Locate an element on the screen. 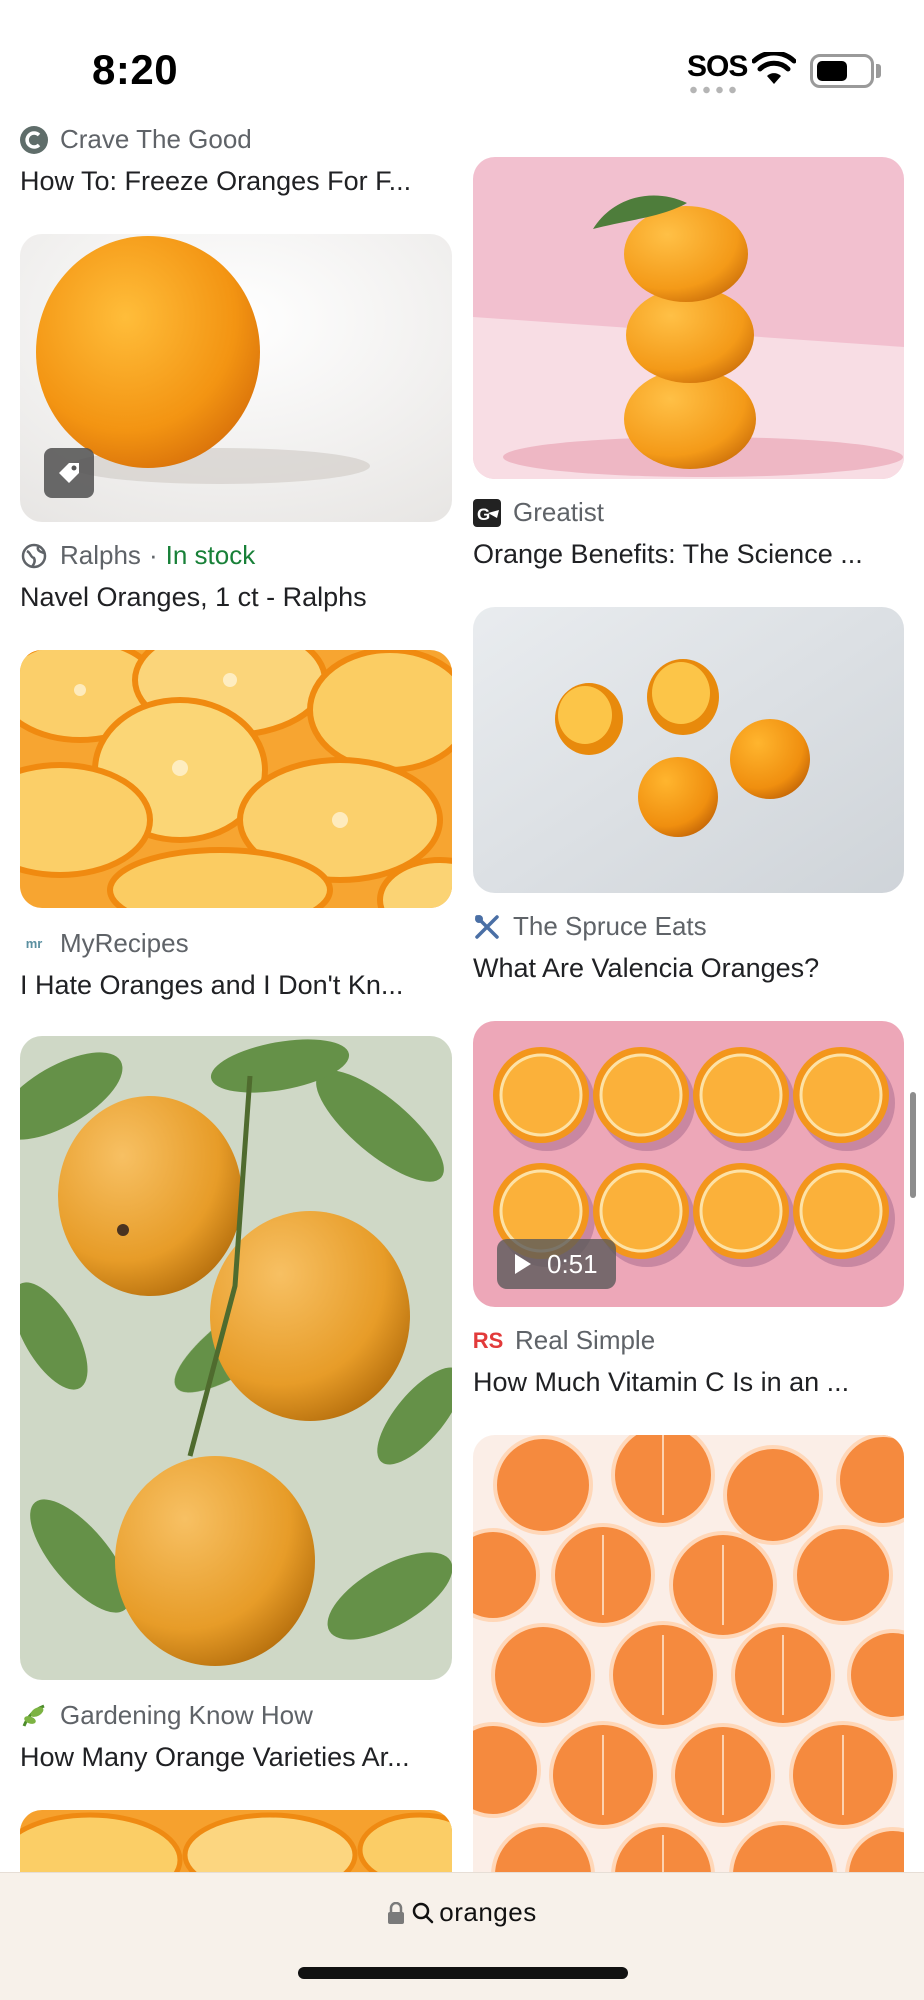 The image size is (924, 2000). wifi-icon is located at coordinates (774, 68).